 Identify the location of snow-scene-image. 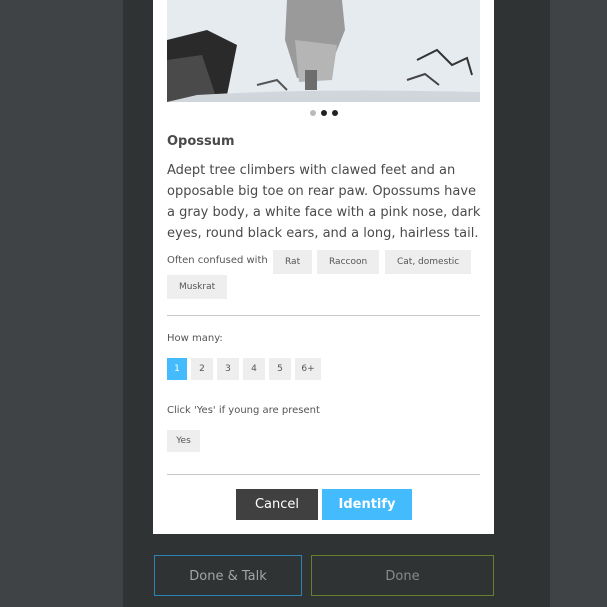
(323, 51).